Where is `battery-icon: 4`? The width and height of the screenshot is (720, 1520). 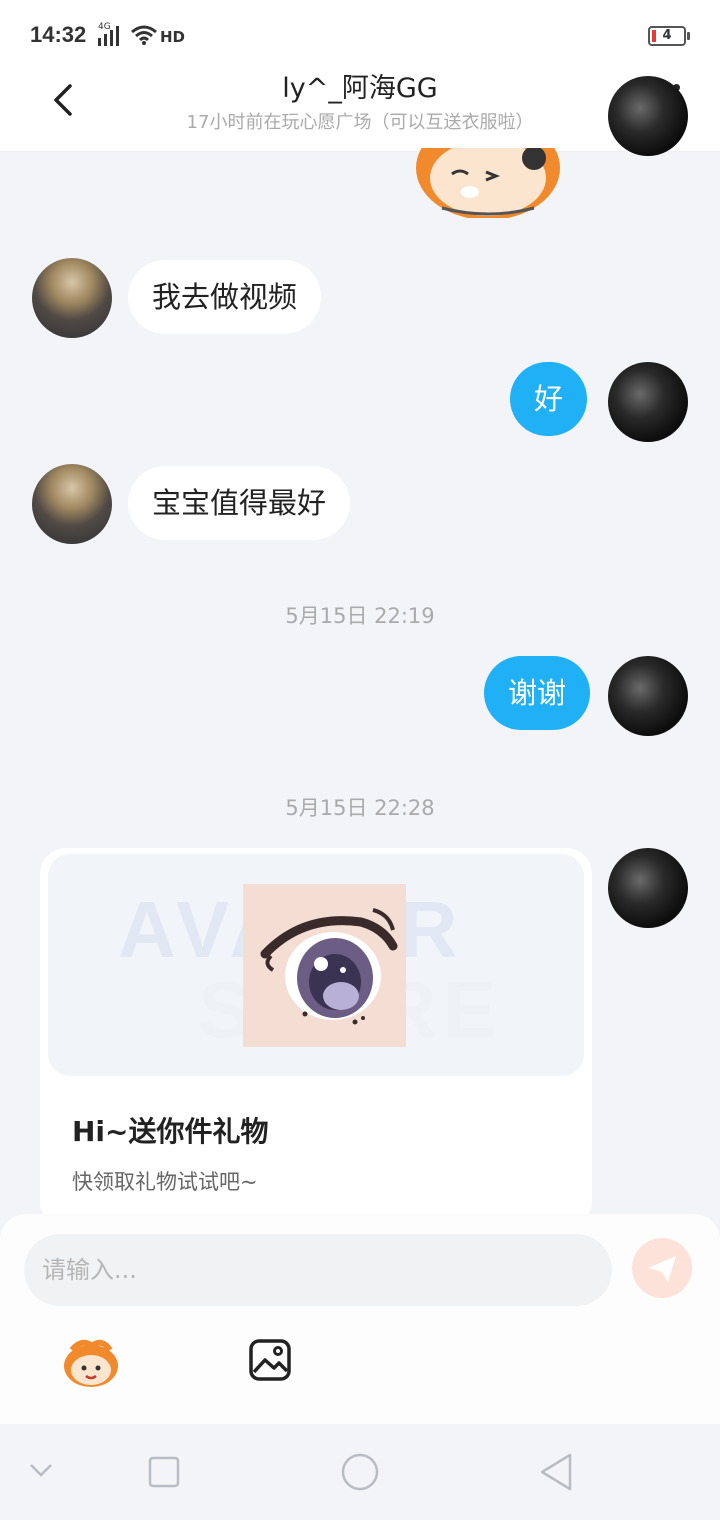
battery-icon: 4 is located at coordinates (669, 36).